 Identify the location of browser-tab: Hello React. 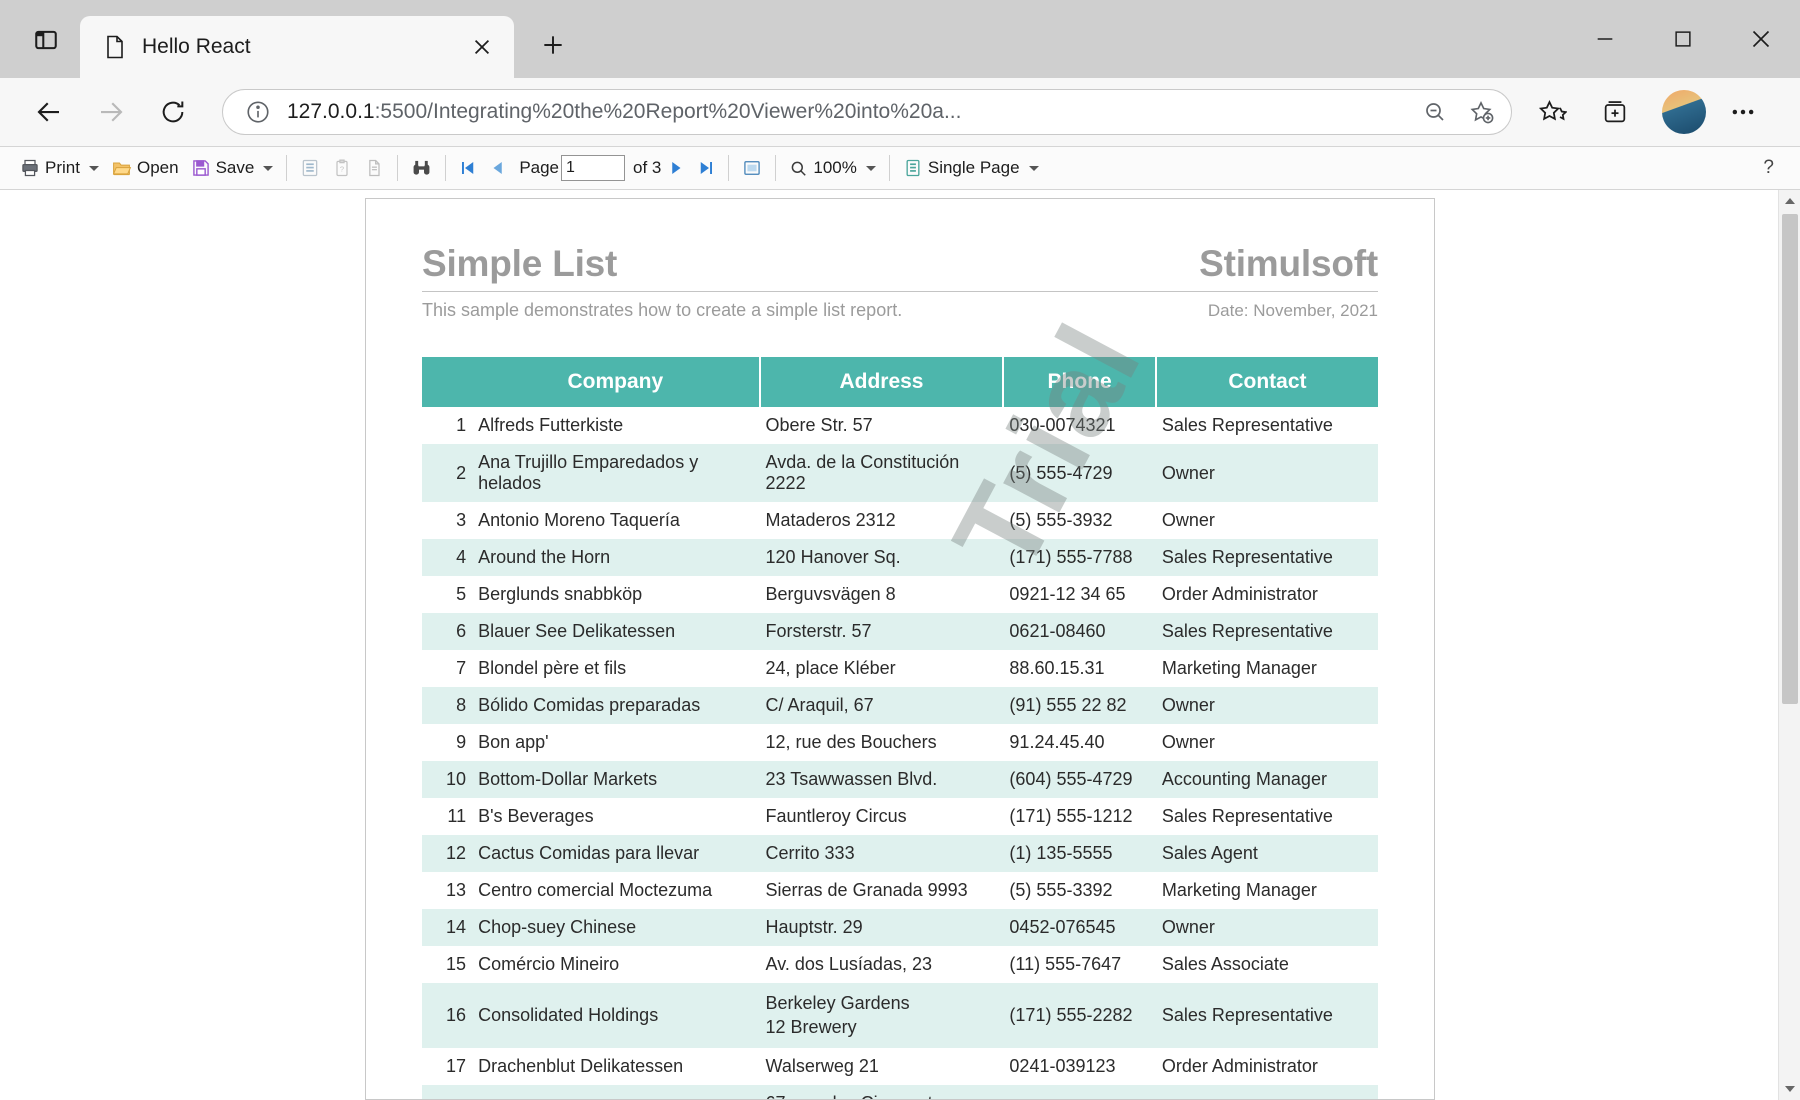
(297, 47).